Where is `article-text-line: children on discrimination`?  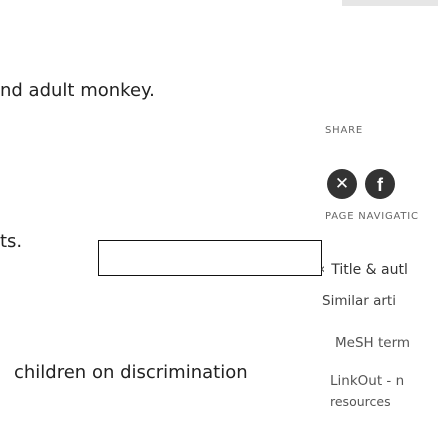
article-text-line: children on discrimination is located at coordinates (131, 372).